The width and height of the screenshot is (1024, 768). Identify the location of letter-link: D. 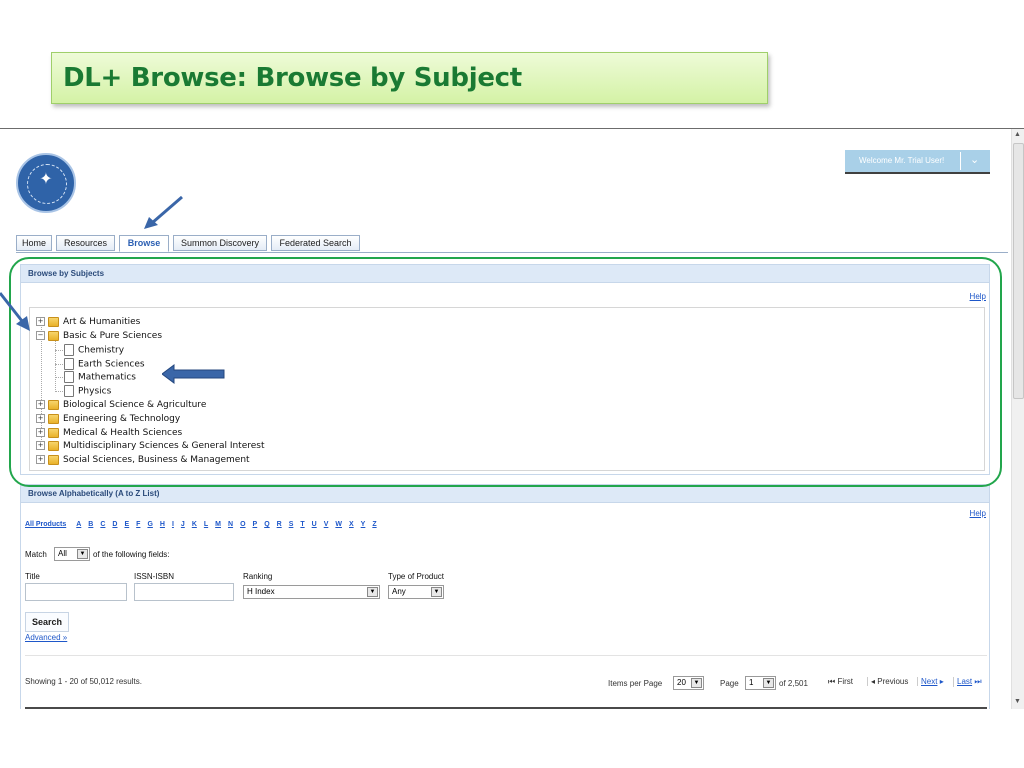
(114, 524).